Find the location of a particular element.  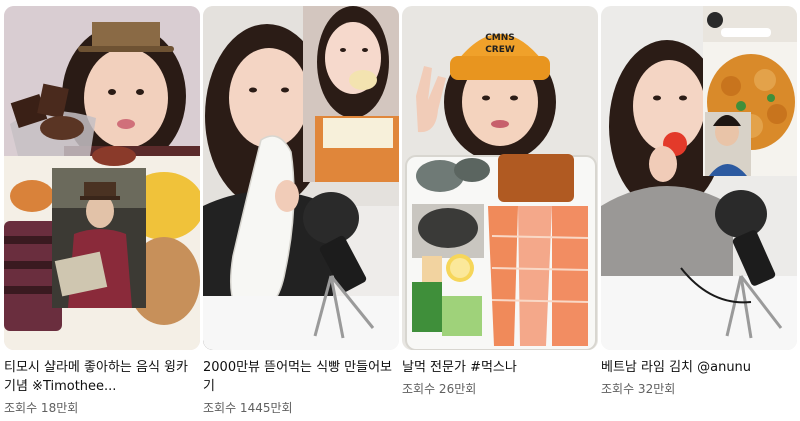

view-count: 조회수 32만회 is located at coordinates (638, 389).